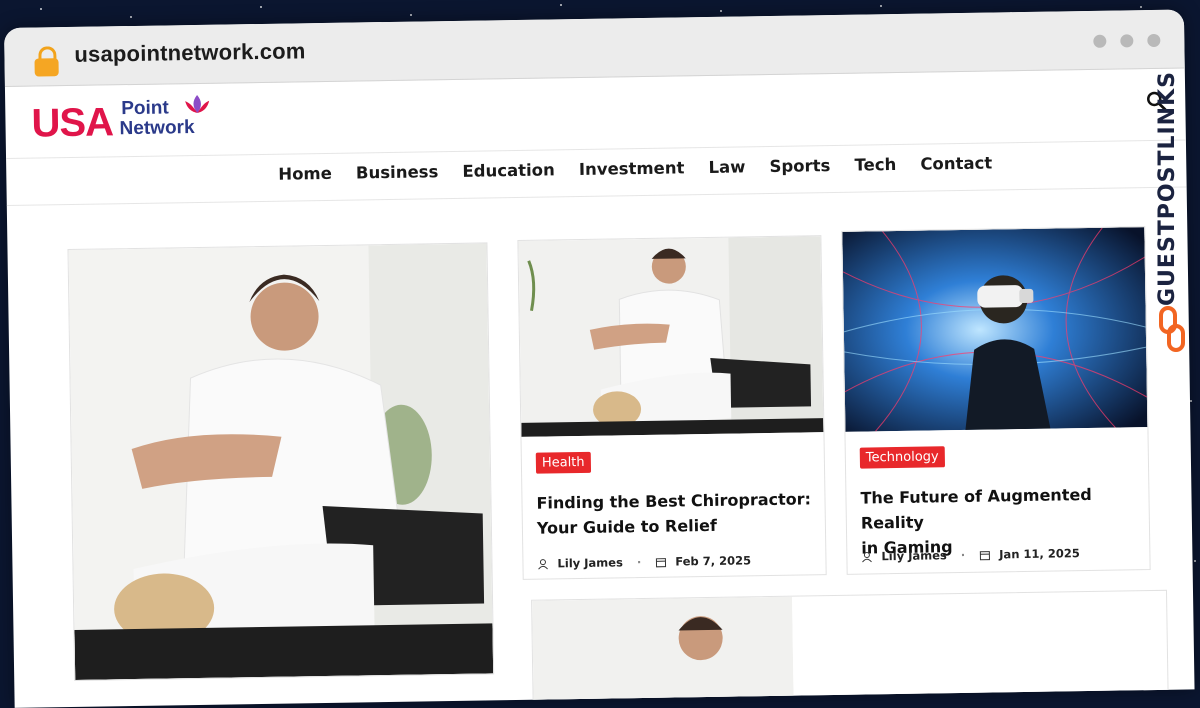  What do you see at coordinates (632, 168) in the screenshot?
I see `nav-investment: Investment` at bounding box center [632, 168].